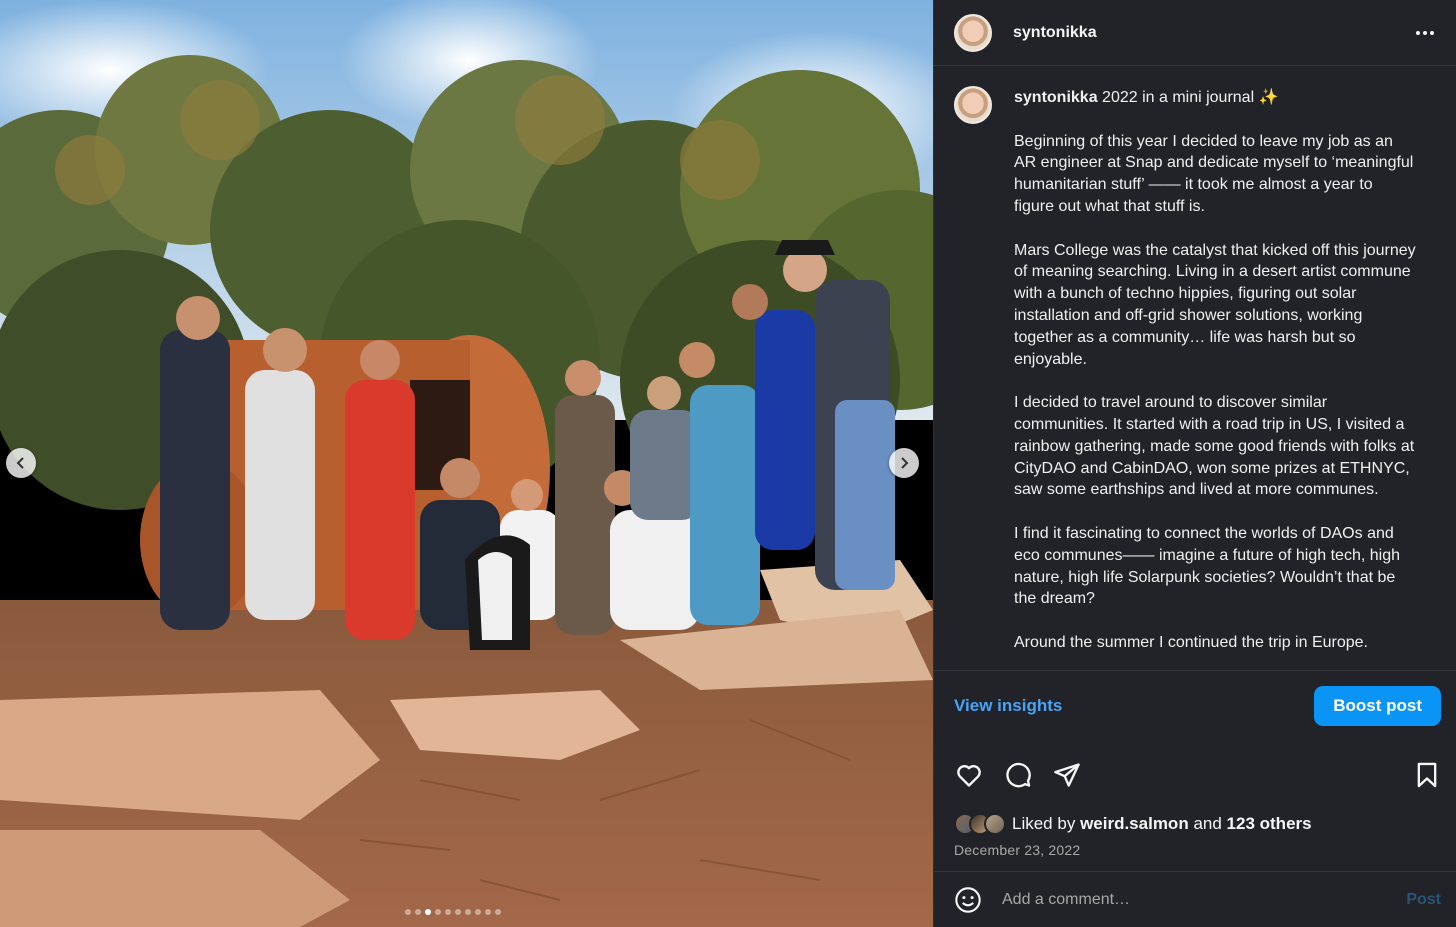 This screenshot has height=927, width=1456. I want to click on chevron-right-icon, so click(905, 463).